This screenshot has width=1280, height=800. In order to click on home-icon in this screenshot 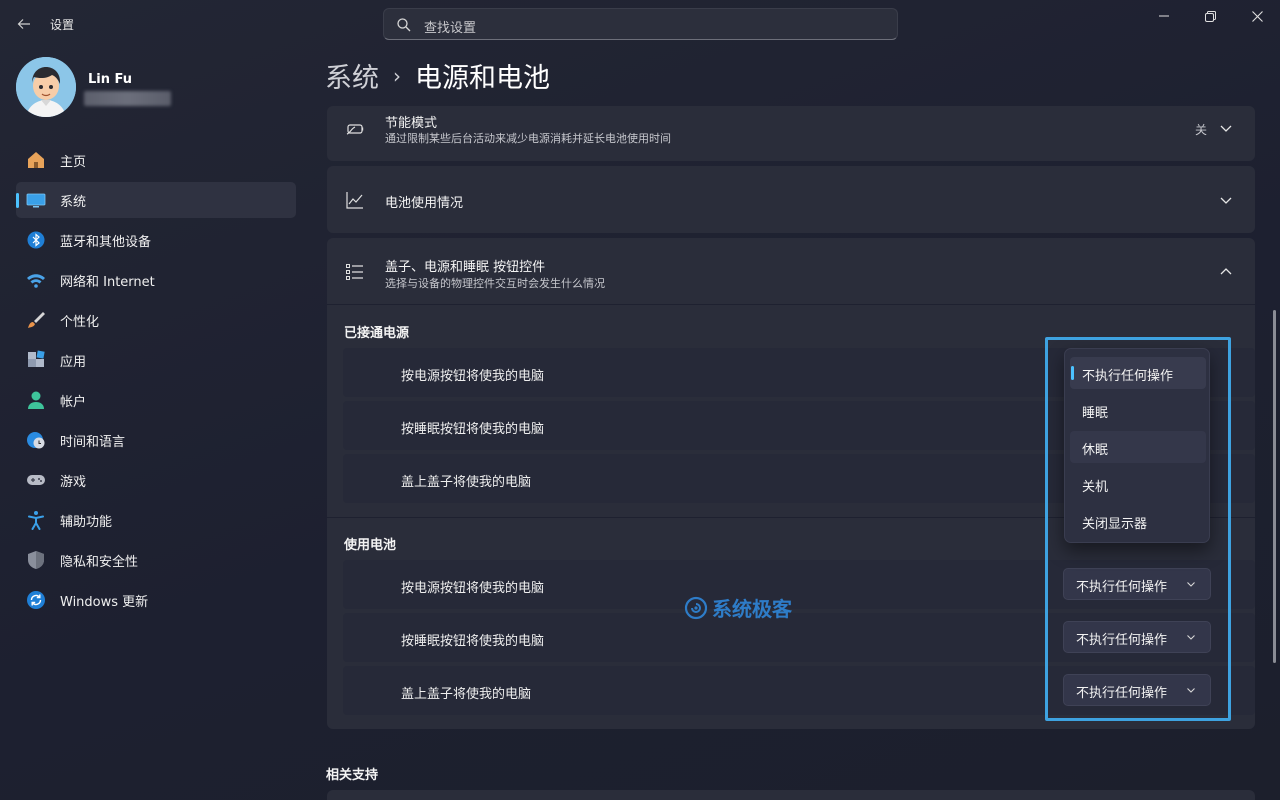, I will do `click(36, 160)`.